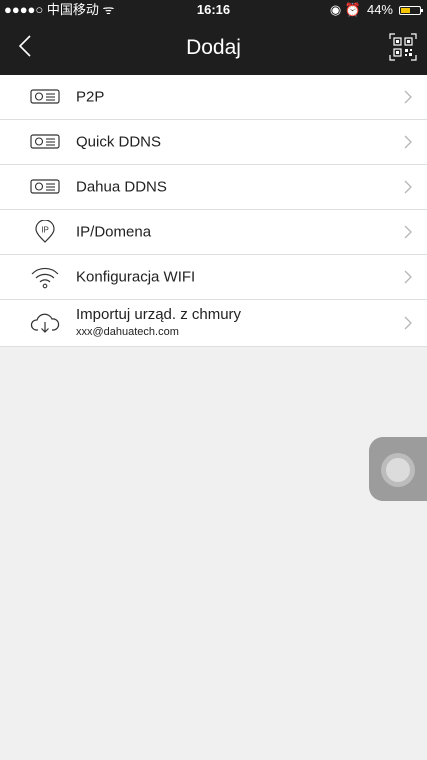 Image resolution: width=427 pixels, height=760 pixels. I want to click on svg-text: IP, so click(45, 230).